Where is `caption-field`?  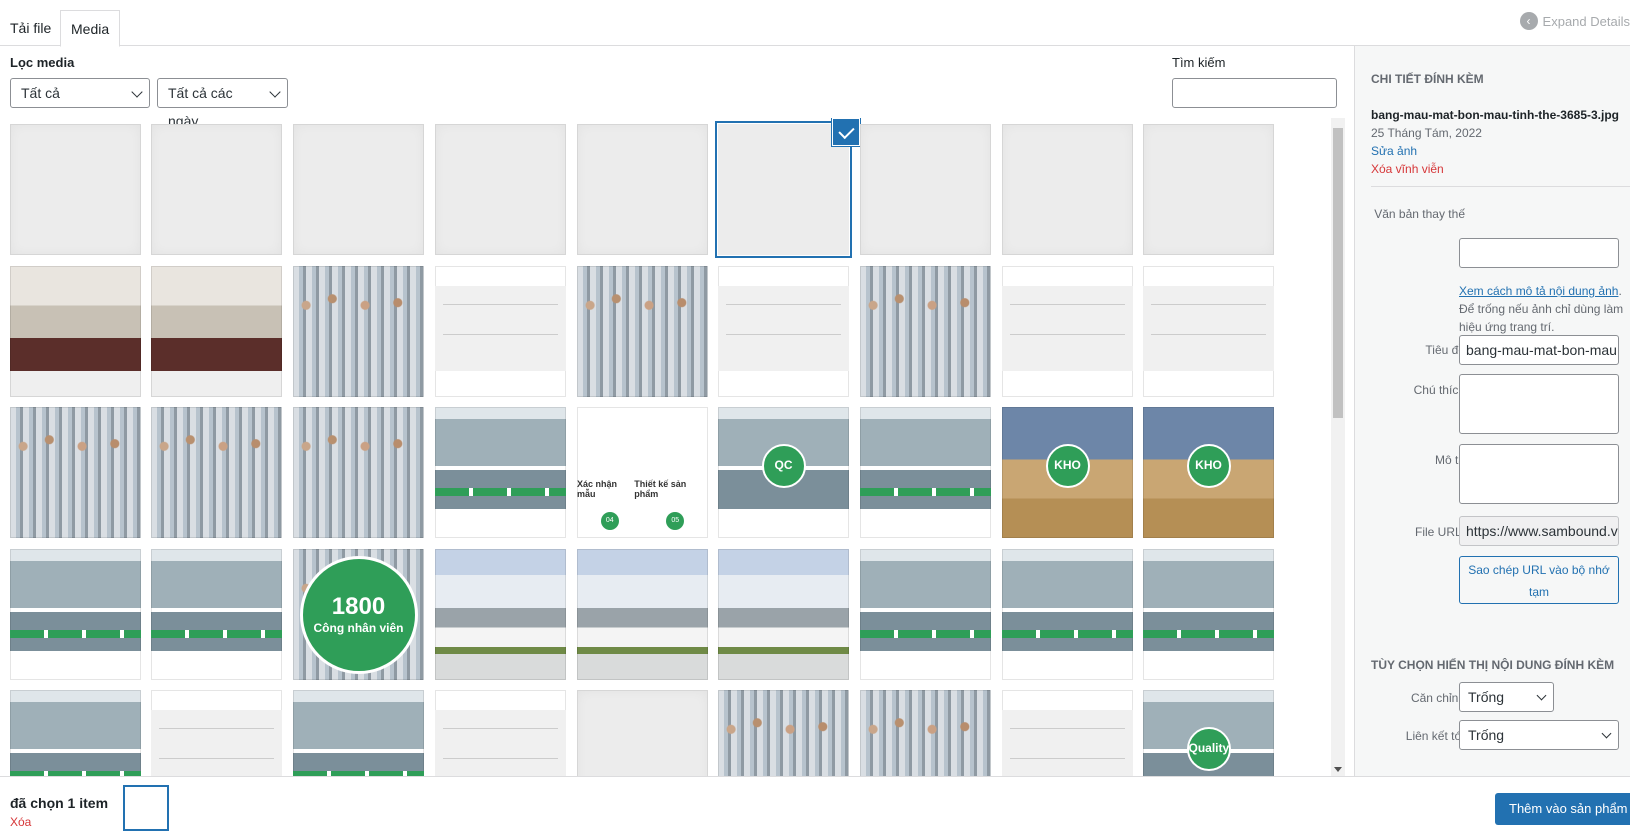 caption-field is located at coordinates (1539, 404).